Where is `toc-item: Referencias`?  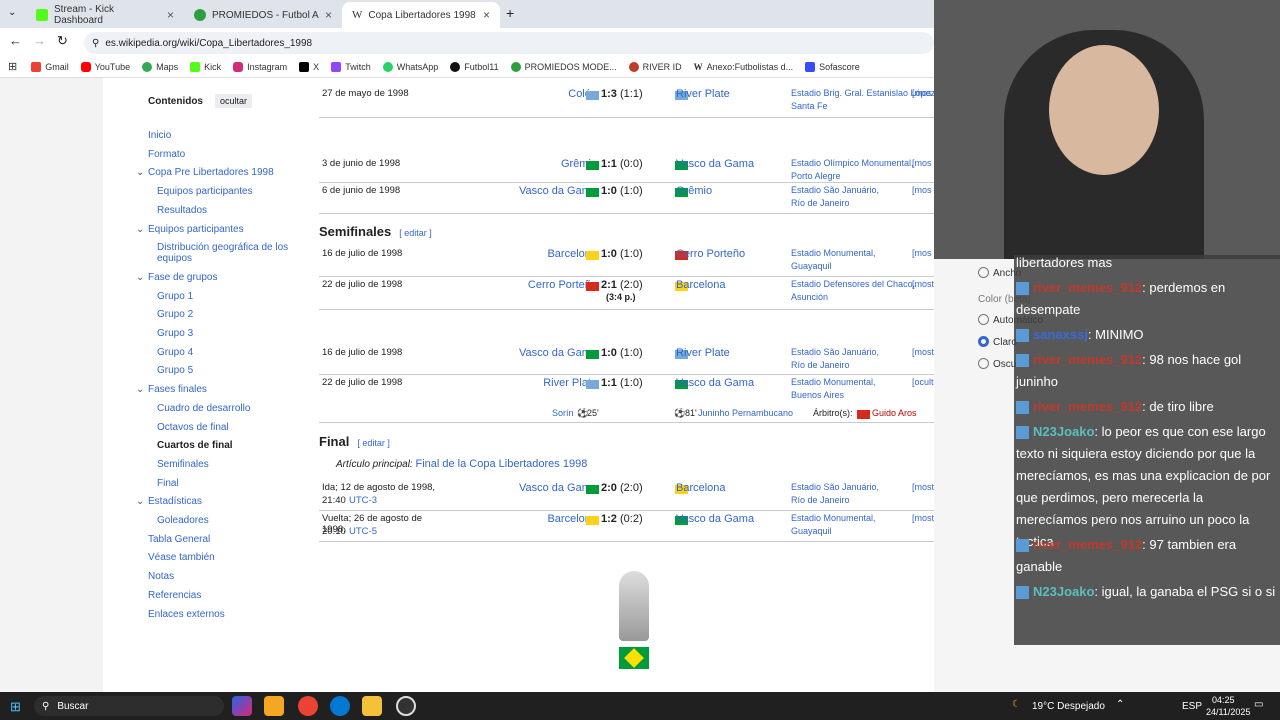 toc-item: Referencias is located at coordinates (174, 595).